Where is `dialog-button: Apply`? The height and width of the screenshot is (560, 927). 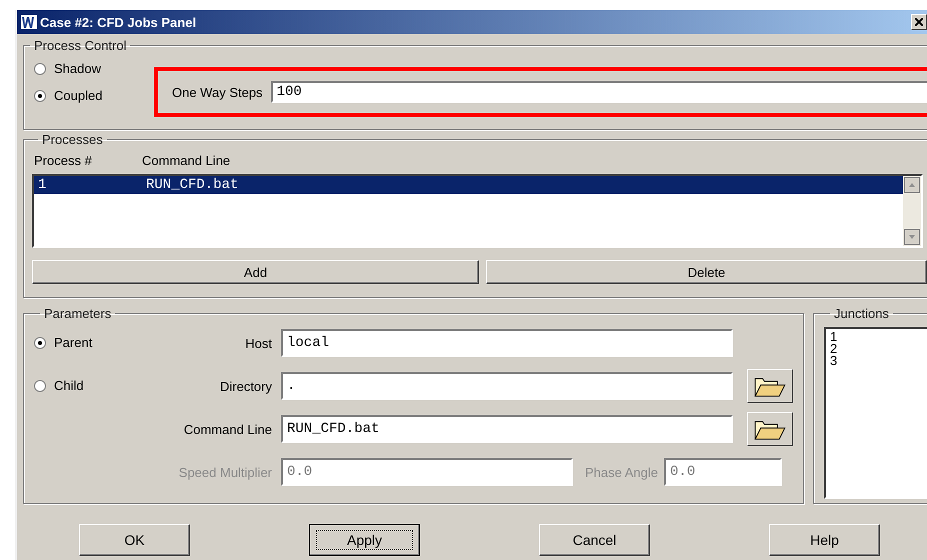 dialog-button: Apply is located at coordinates (364, 540).